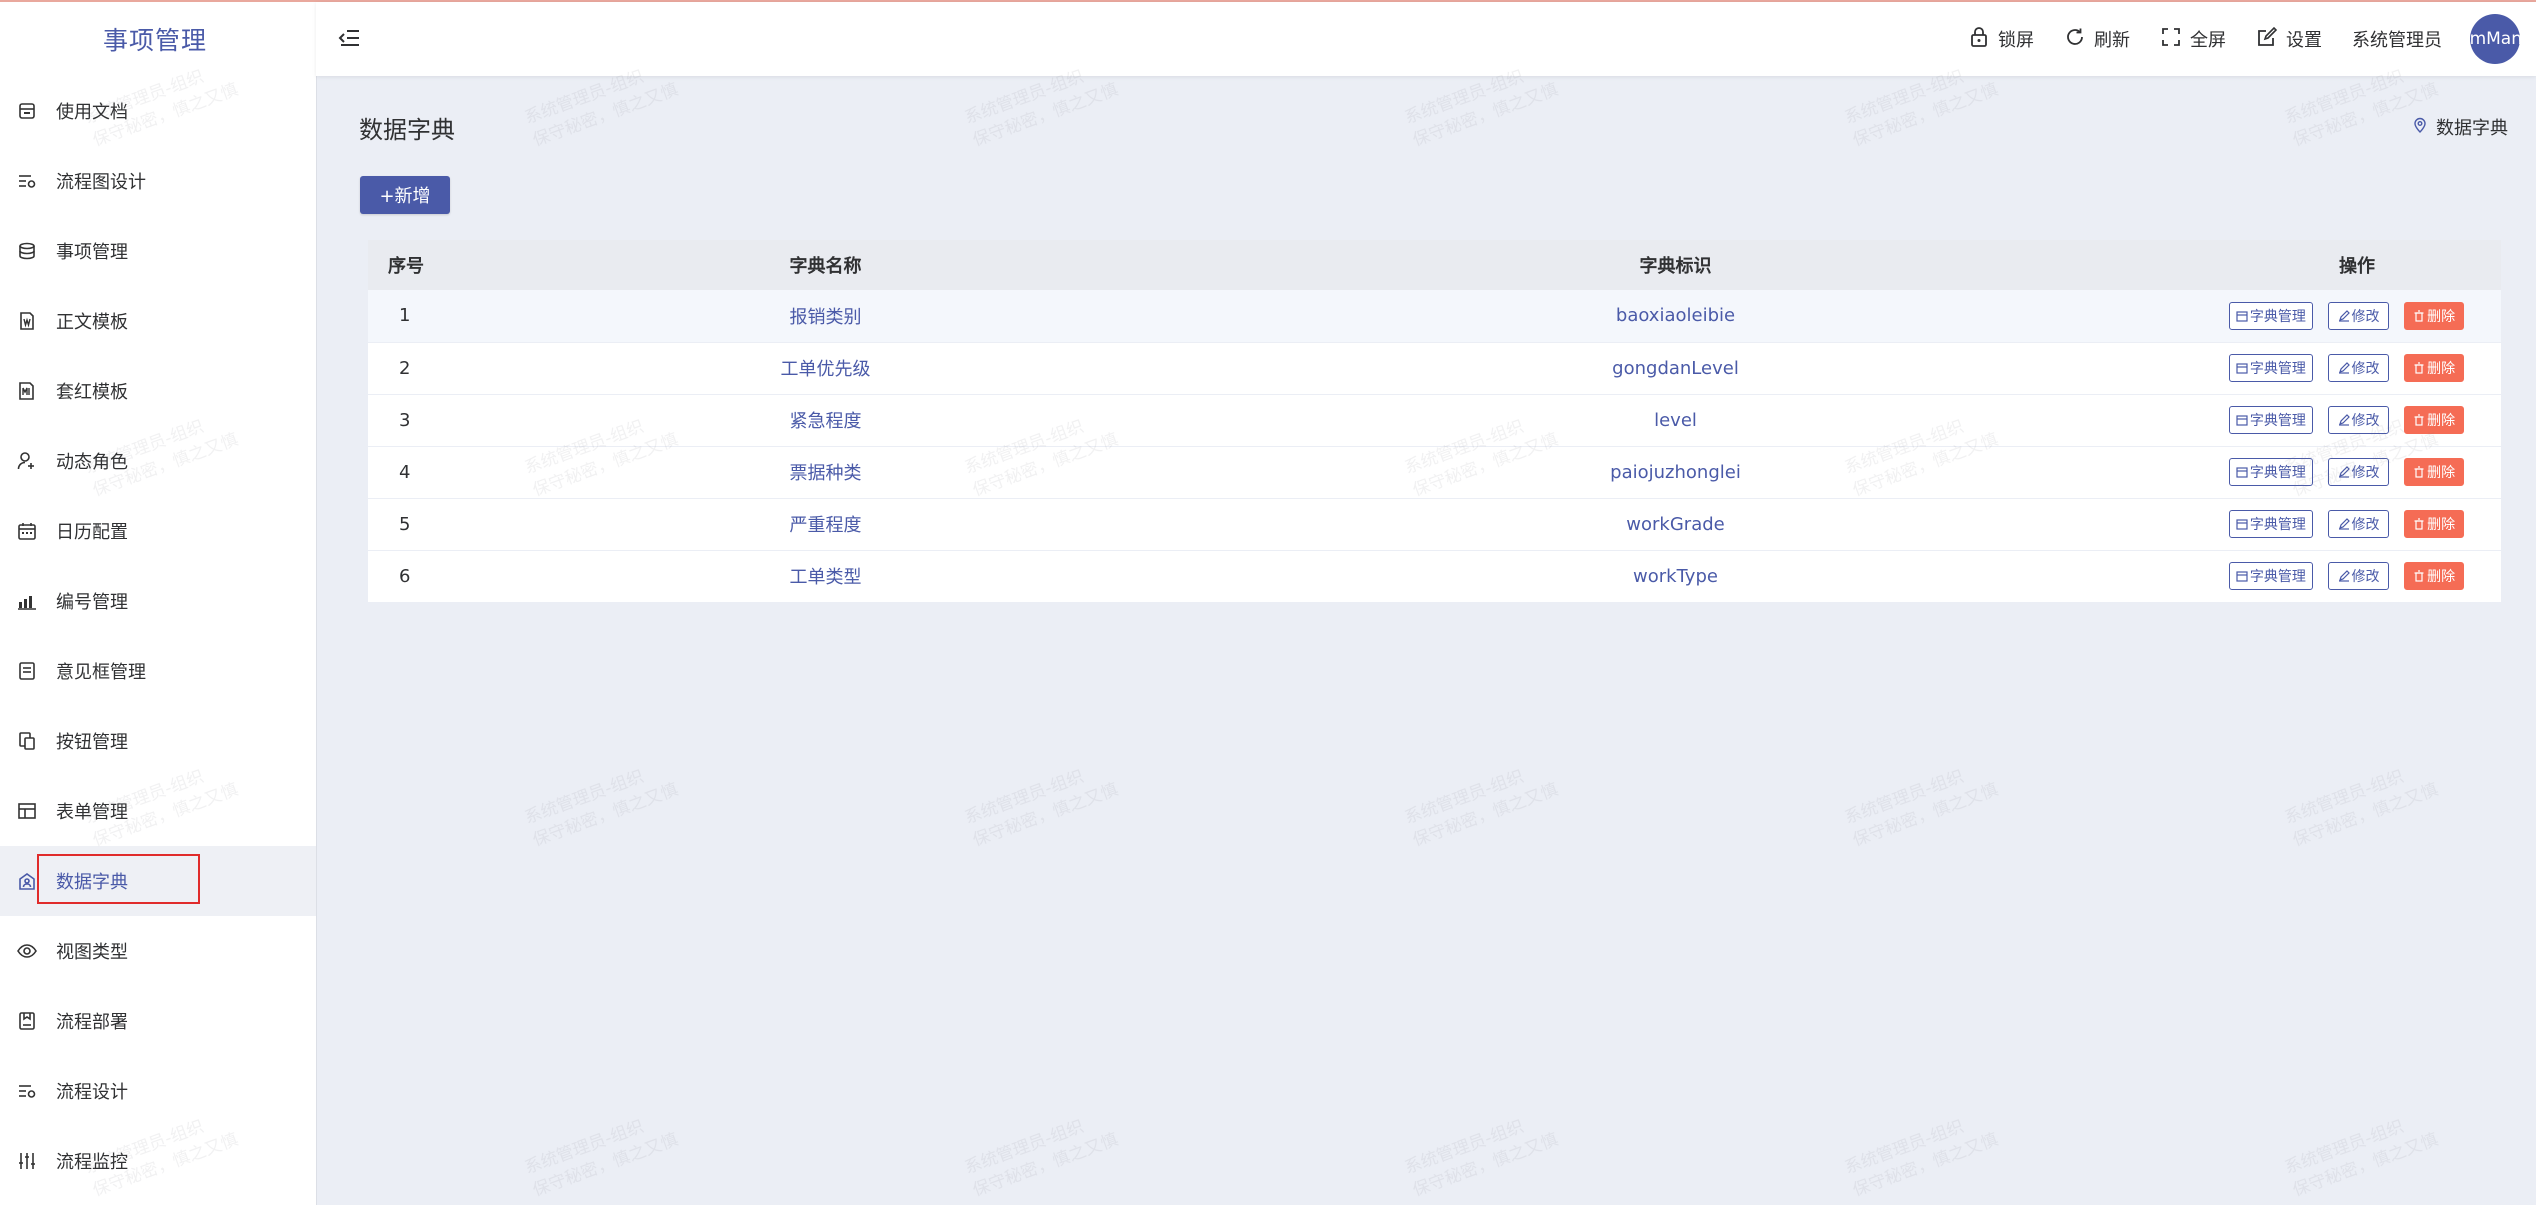 Image resolution: width=2536 pixels, height=1205 pixels. What do you see at coordinates (27, 951) in the screenshot?
I see `eye-icon` at bounding box center [27, 951].